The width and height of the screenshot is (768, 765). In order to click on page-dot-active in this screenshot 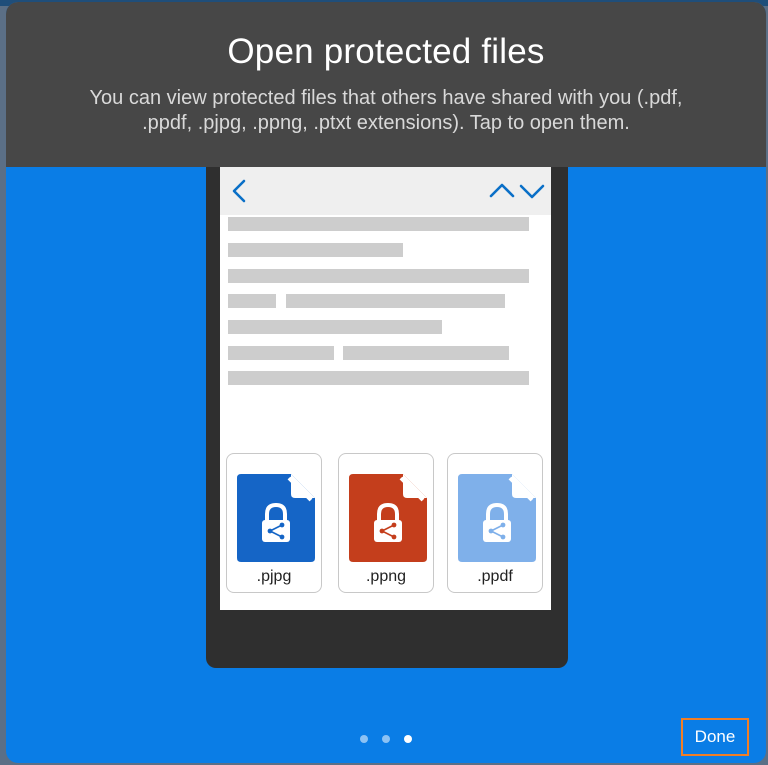, I will do `click(408, 739)`.